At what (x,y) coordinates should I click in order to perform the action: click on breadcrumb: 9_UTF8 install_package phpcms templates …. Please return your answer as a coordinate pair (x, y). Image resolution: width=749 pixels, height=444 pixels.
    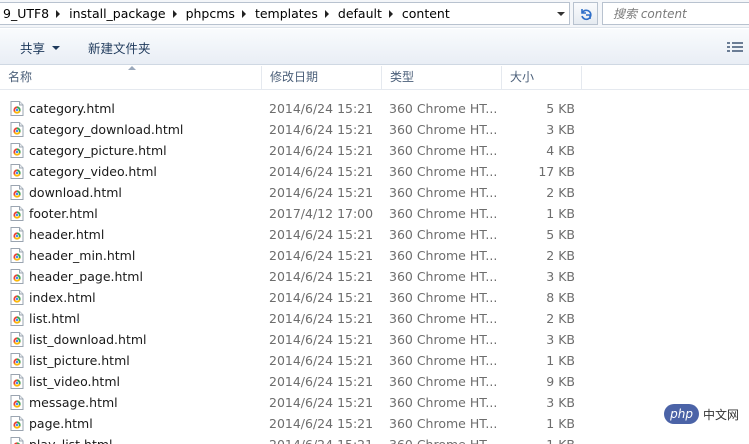
    Looking at the image, I should click on (285, 13).